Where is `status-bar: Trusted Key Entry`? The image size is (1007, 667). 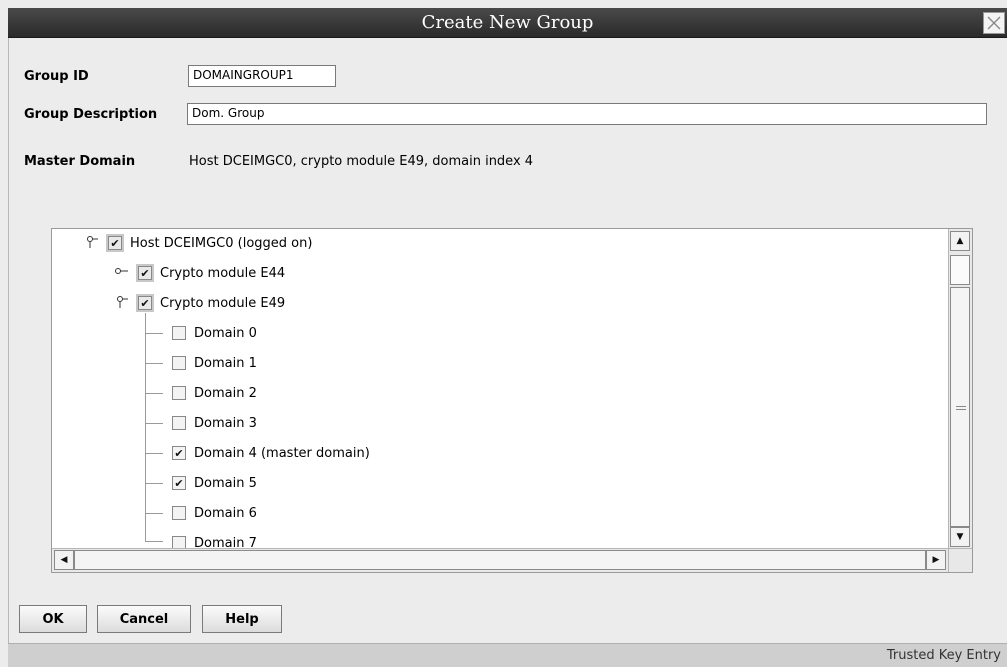 status-bar: Trusted Key Entry is located at coordinates (507, 655).